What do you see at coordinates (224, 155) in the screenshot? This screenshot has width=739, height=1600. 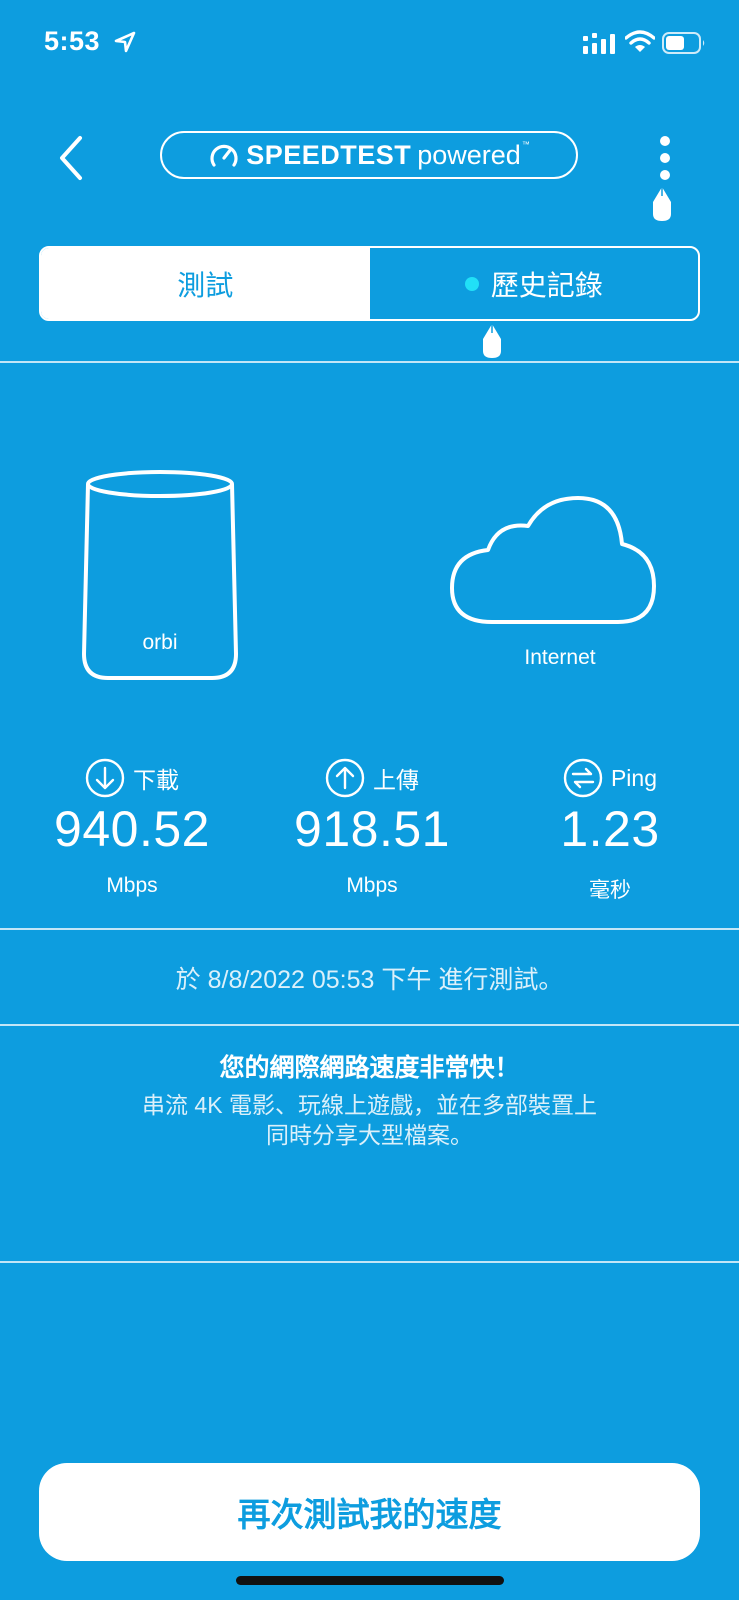 I see `speedometer-icon` at bounding box center [224, 155].